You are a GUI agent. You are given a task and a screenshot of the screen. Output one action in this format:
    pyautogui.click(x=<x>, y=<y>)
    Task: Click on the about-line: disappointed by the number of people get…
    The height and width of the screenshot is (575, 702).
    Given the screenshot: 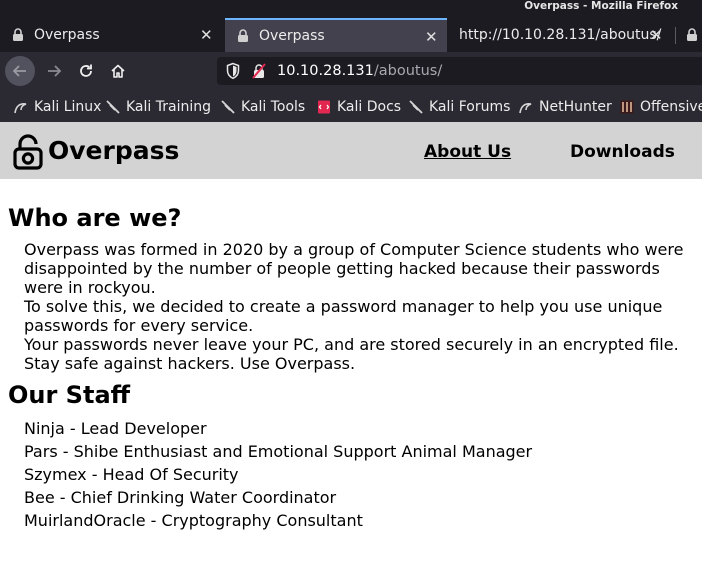 What is the action you would take?
    pyautogui.click(x=342, y=268)
    